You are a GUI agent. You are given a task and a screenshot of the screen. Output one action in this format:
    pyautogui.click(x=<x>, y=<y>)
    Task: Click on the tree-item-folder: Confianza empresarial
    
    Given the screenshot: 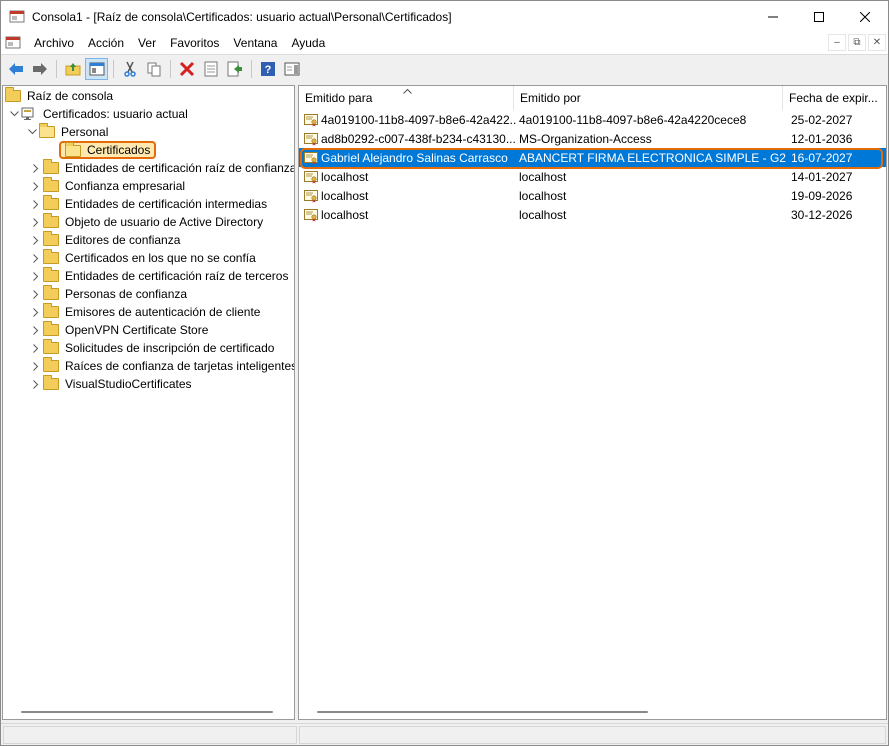 What is the action you would take?
    pyautogui.click(x=108, y=186)
    